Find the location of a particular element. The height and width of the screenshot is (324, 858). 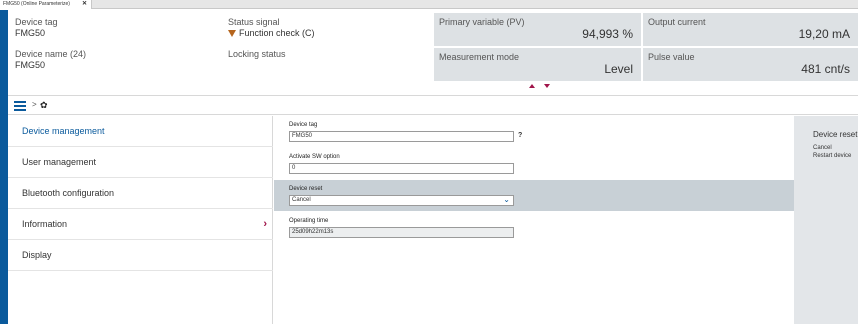

sidebar-item-label: Information is located at coordinates (45, 224).